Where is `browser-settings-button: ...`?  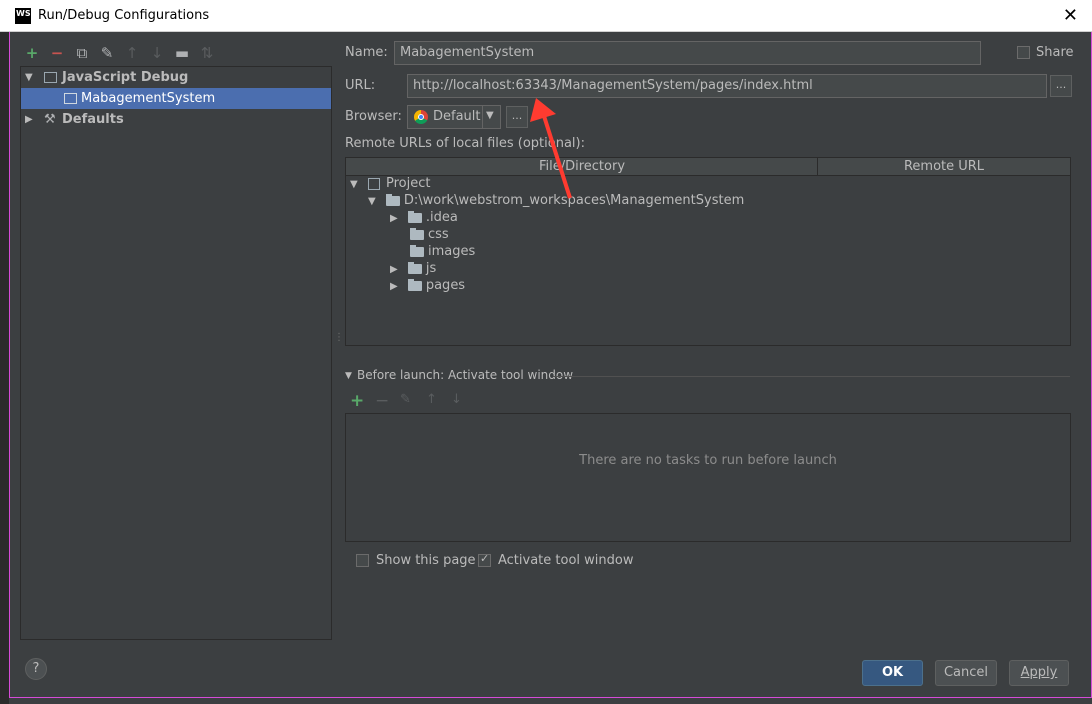
browser-settings-button: ... is located at coordinates (517, 117).